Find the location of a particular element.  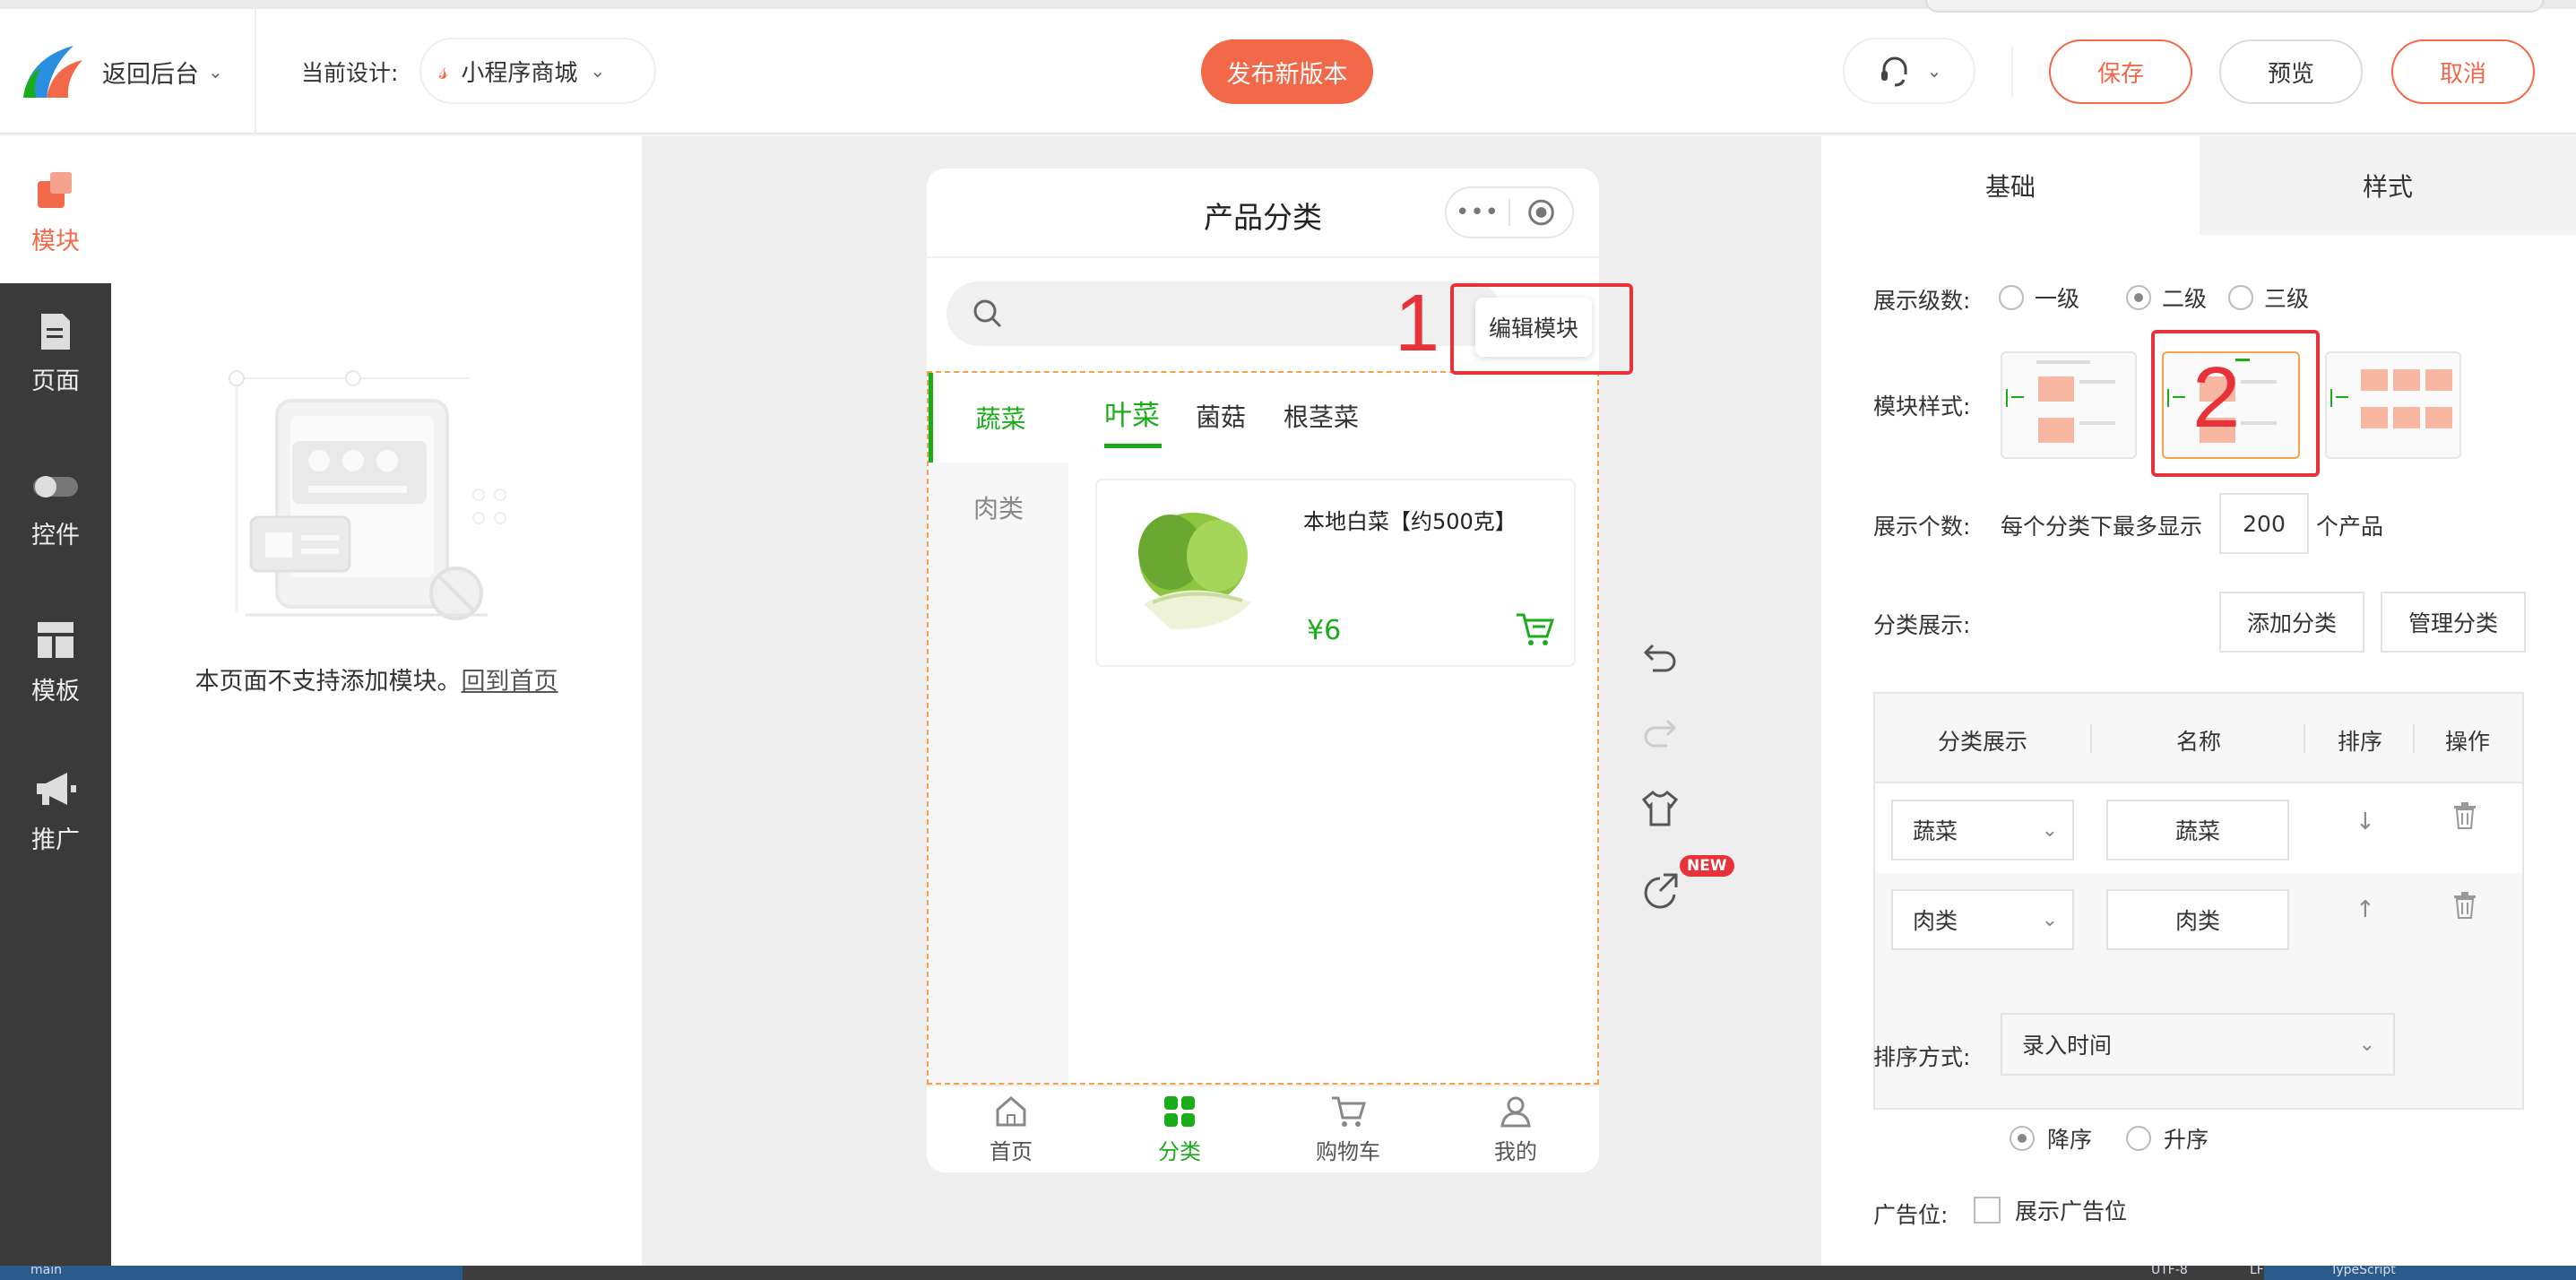

name-value: 肉类 is located at coordinates (2197, 921).